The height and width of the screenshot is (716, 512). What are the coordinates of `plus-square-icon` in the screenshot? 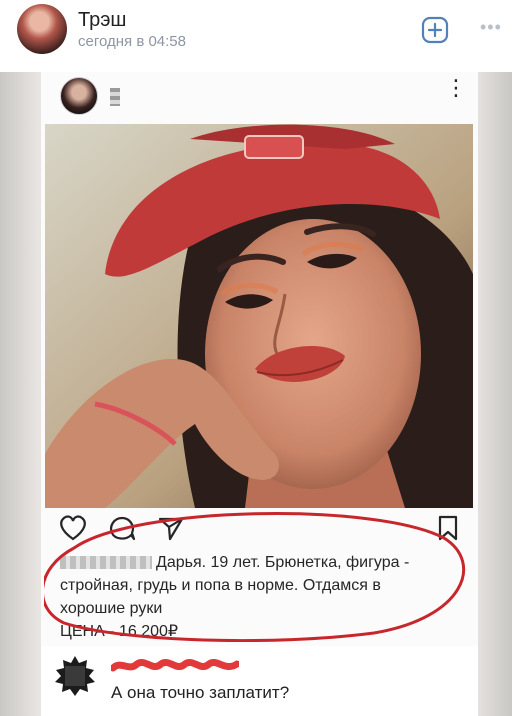 It's located at (435, 30).